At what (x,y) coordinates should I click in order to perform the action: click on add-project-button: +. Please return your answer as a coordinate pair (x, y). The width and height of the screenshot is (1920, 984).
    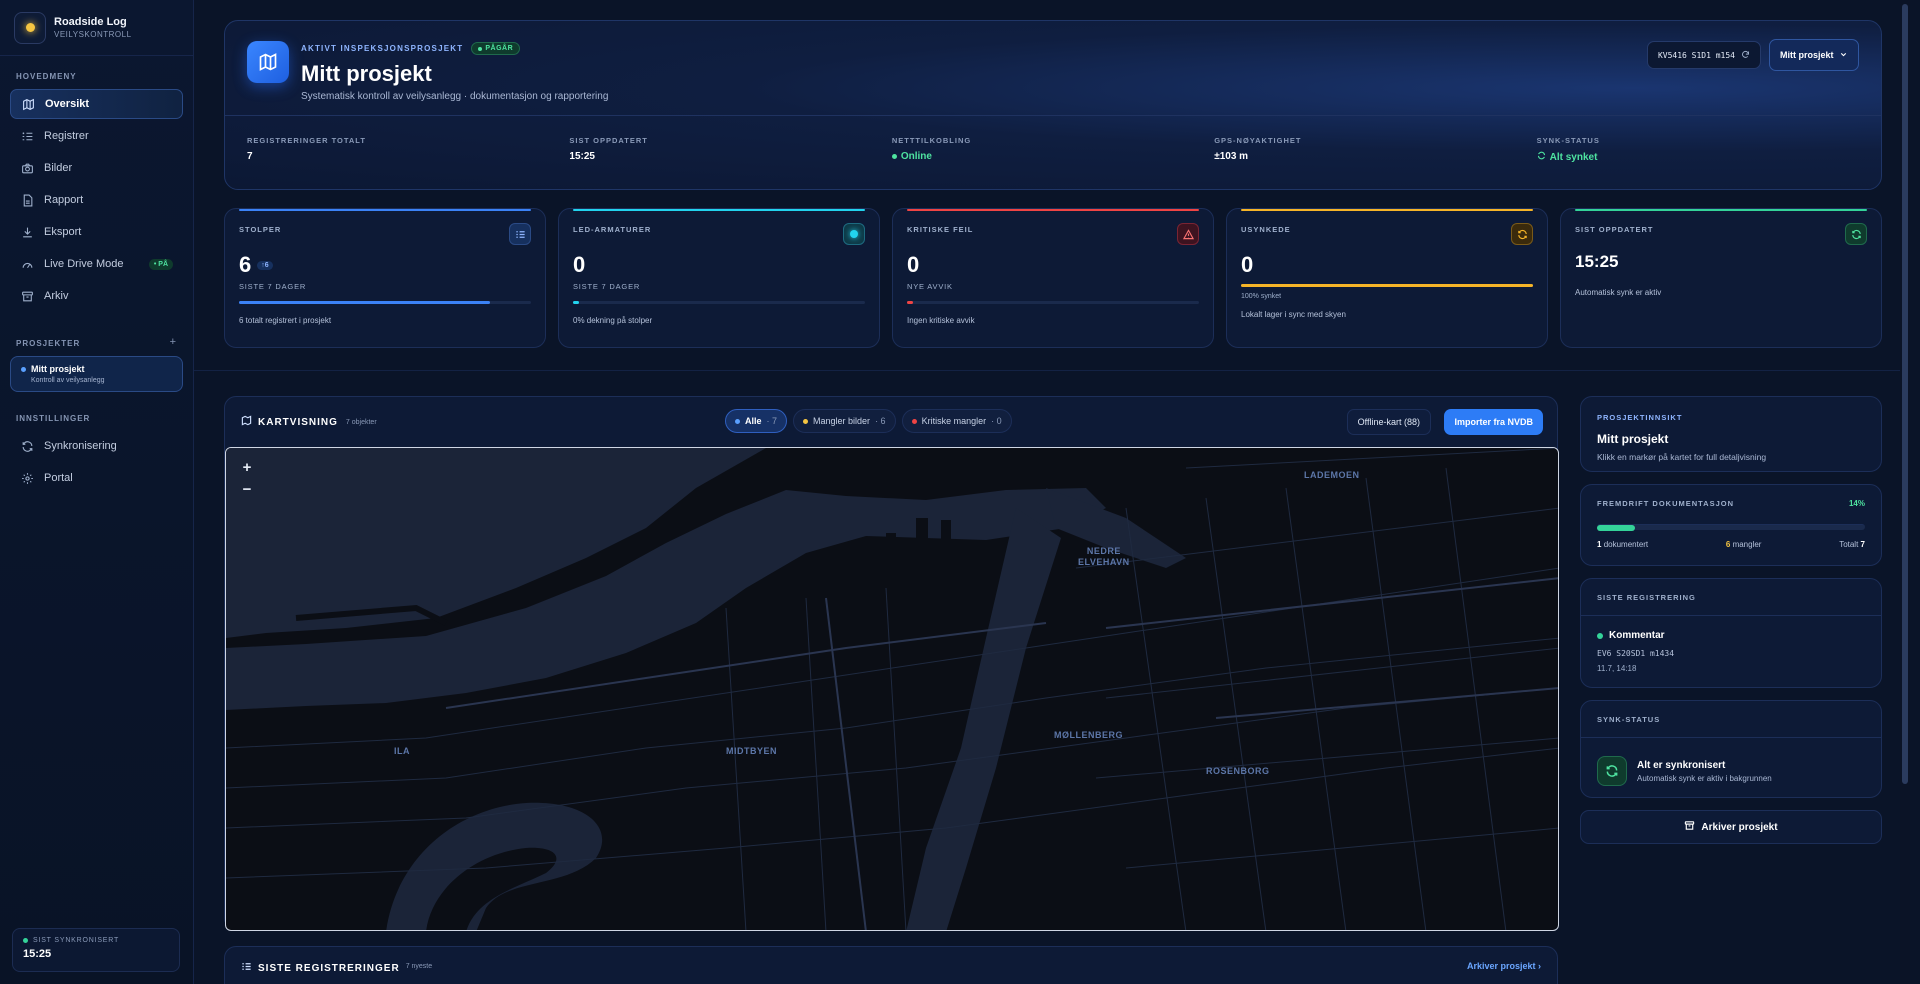
    Looking at the image, I should click on (173, 342).